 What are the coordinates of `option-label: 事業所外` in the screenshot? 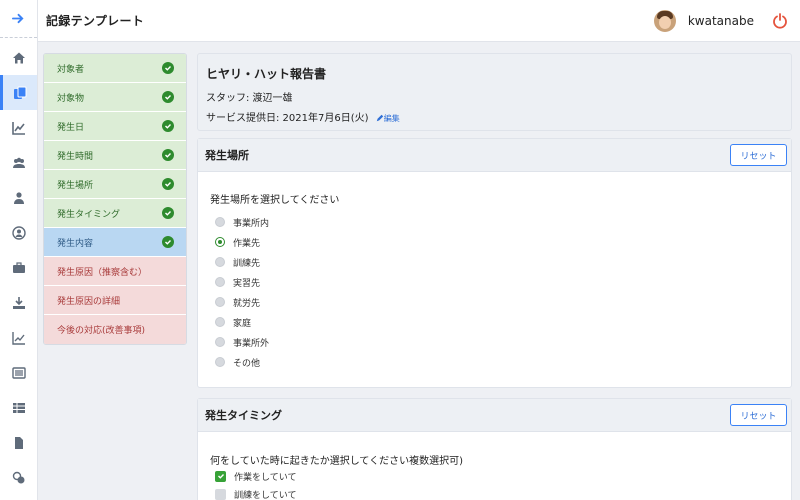 It's located at (251, 343).